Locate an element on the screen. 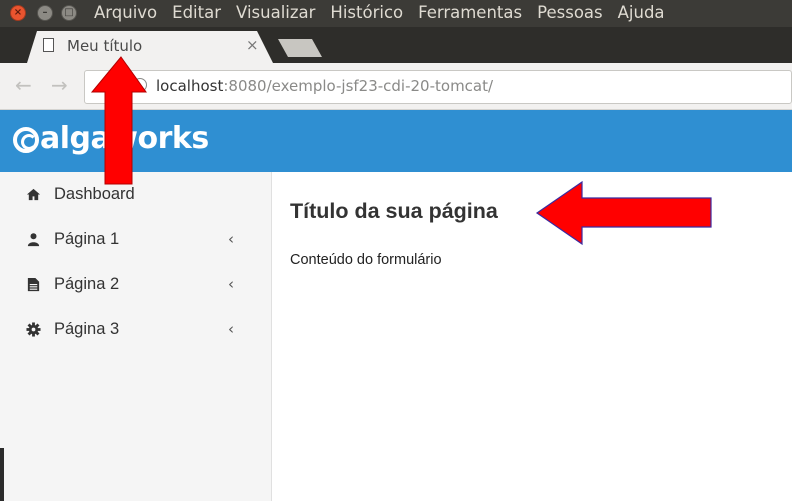  annotation-arrow-left is located at coordinates (623, 213).